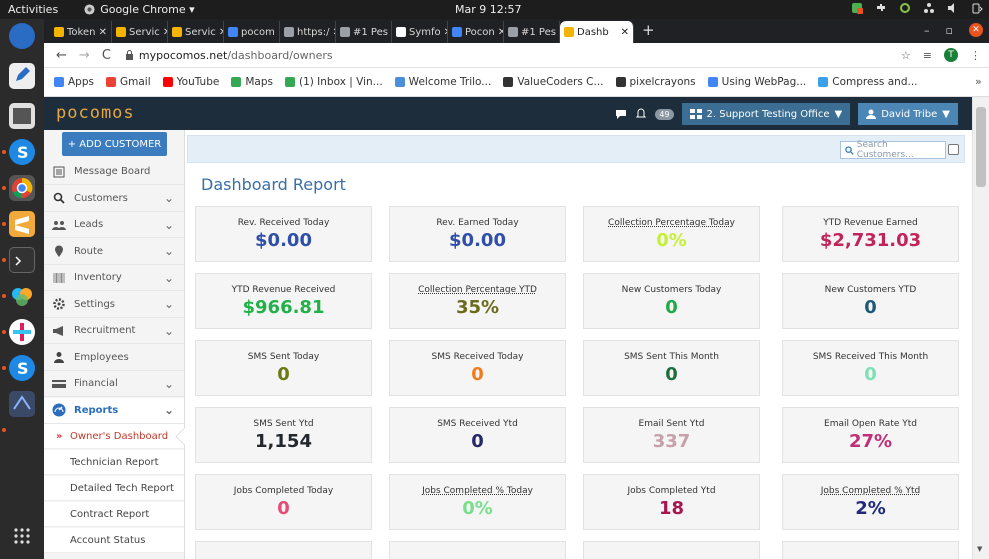  I want to click on bookmark-label: Maps, so click(259, 82).